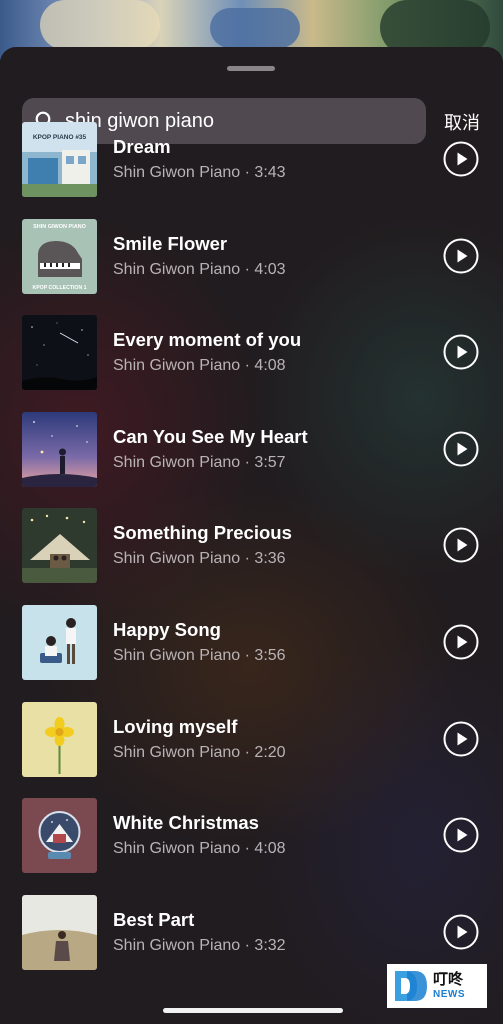  I want to click on track-row: White Christmas Shin Giwon Piano · 4:08, so click(251, 846).